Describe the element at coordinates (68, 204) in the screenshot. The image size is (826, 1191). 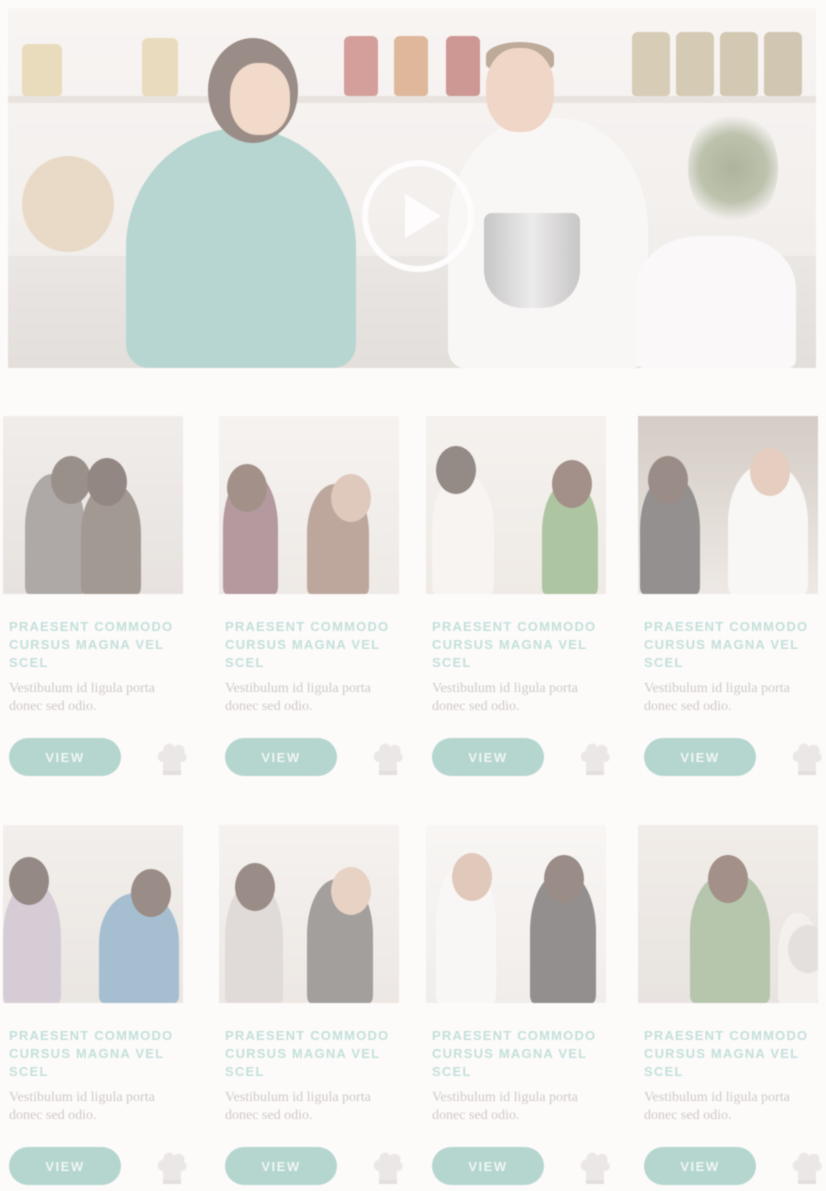
I see `hero-cutting-board` at that location.